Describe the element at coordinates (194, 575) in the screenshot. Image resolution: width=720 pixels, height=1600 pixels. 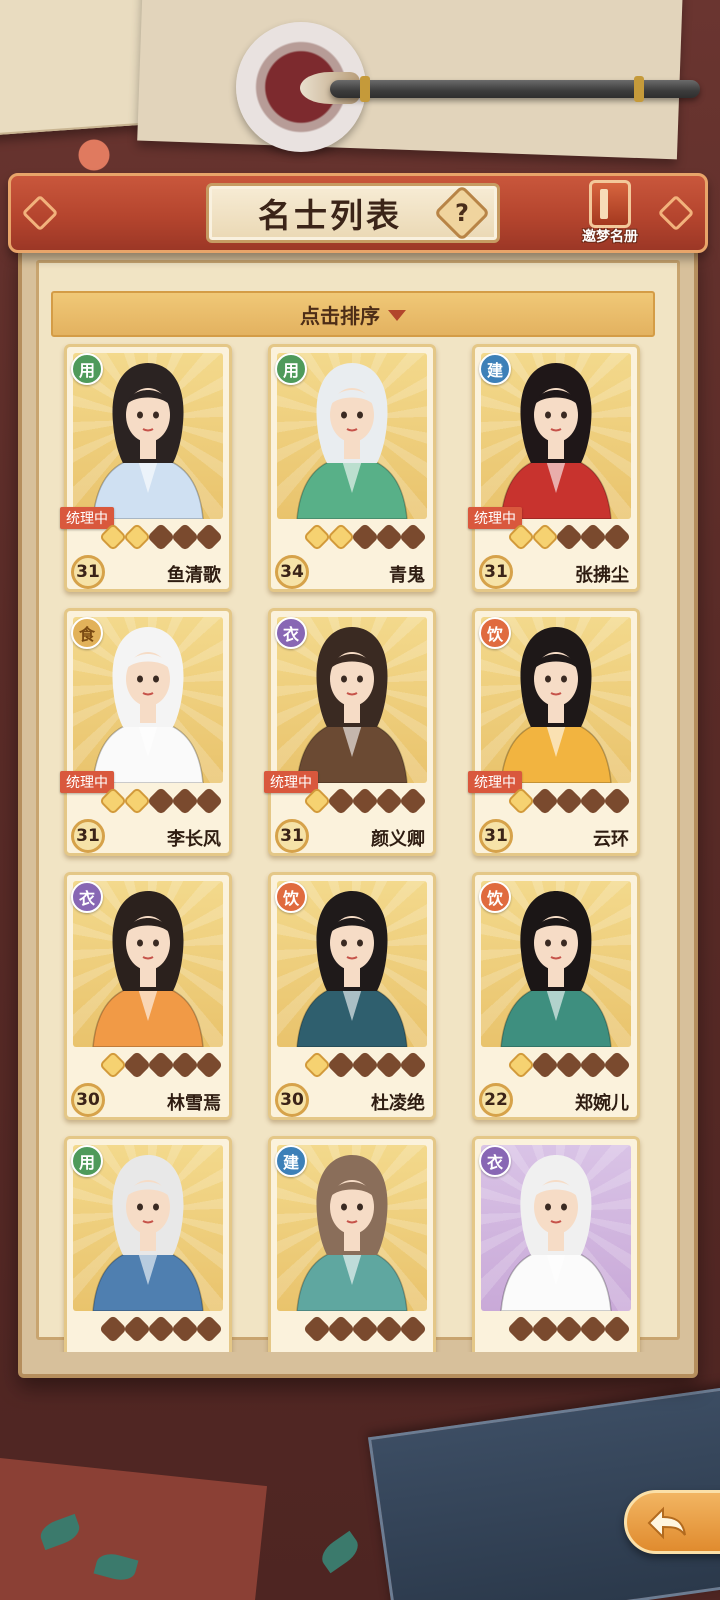
I see `character-name: 鱼清歌` at that location.